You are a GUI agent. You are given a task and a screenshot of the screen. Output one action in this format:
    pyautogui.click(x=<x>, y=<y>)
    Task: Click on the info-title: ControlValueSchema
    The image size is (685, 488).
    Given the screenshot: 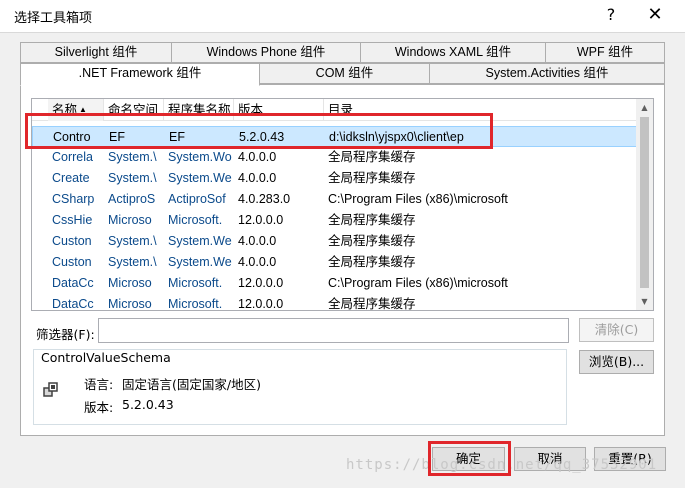 What is the action you would take?
    pyautogui.click(x=106, y=357)
    